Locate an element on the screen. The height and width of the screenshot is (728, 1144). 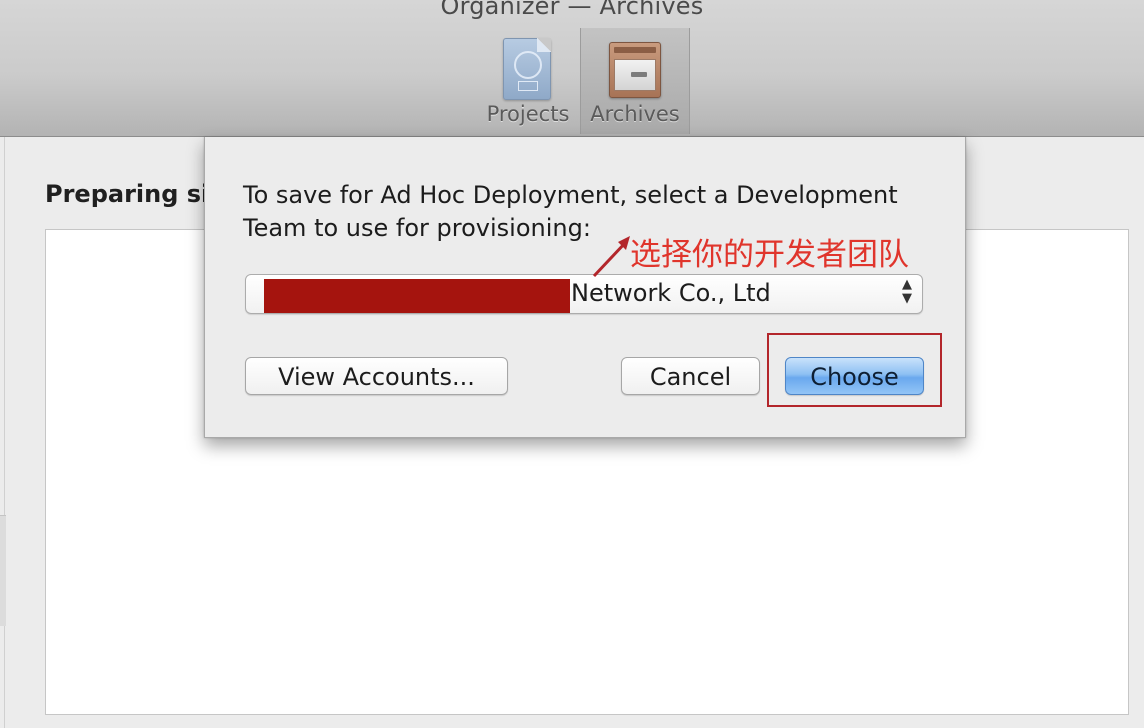
toolbar-item-label: Projects is located at coordinates (528, 114).